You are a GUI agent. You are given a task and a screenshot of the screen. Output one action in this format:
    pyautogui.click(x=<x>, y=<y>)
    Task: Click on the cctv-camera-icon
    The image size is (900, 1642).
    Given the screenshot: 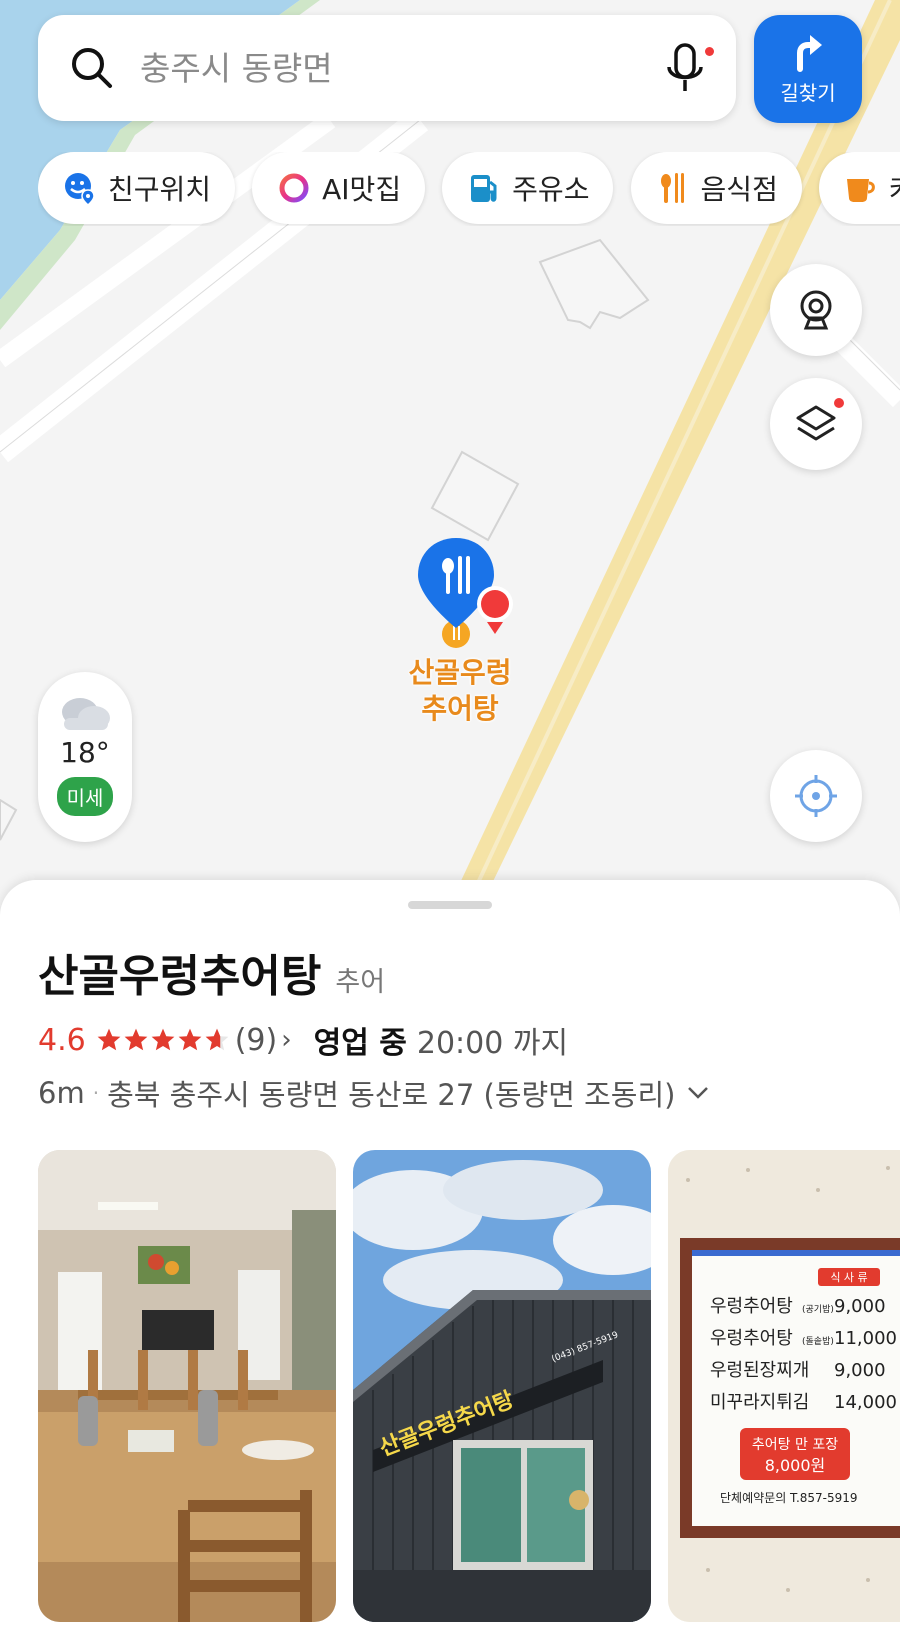 What is the action you would take?
    pyautogui.click(x=816, y=310)
    